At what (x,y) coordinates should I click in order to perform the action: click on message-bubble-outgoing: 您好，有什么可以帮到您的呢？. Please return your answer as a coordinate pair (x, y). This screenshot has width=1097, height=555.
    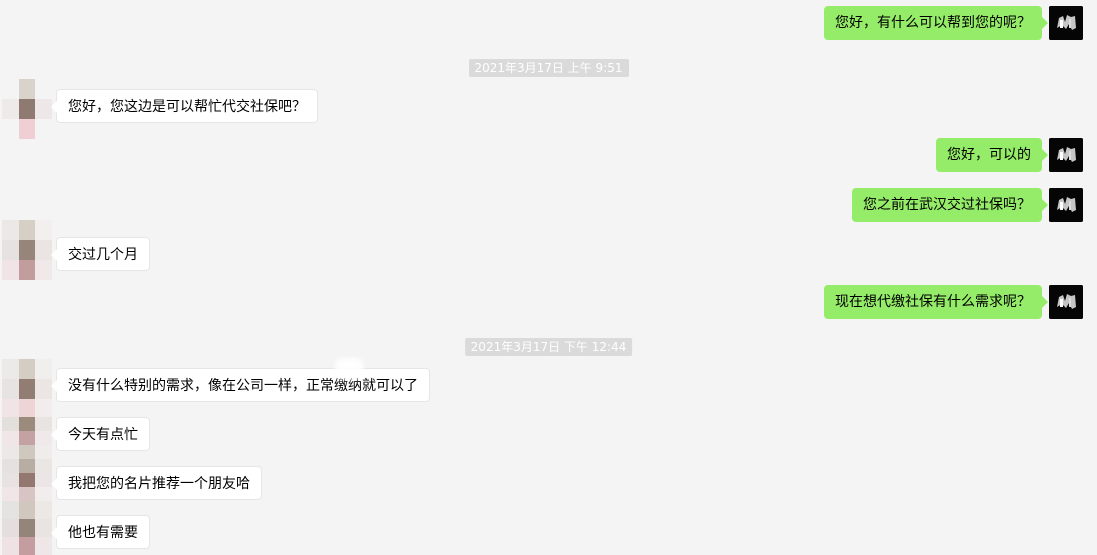
    Looking at the image, I should click on (936, 23).